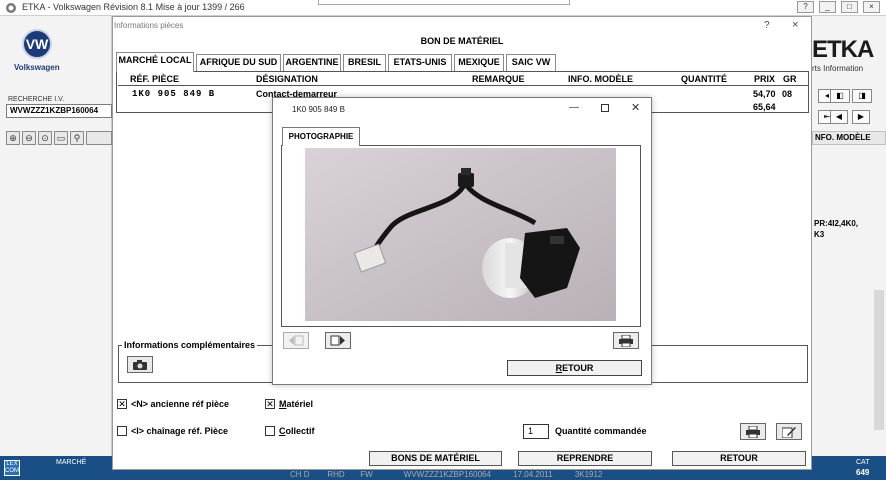 The width and height of the screenshot is (886, 480). Describe the element at coordinates (462, 41) in the screenshot. I see `page-title: BON DE MATÉRIEL` at that location.